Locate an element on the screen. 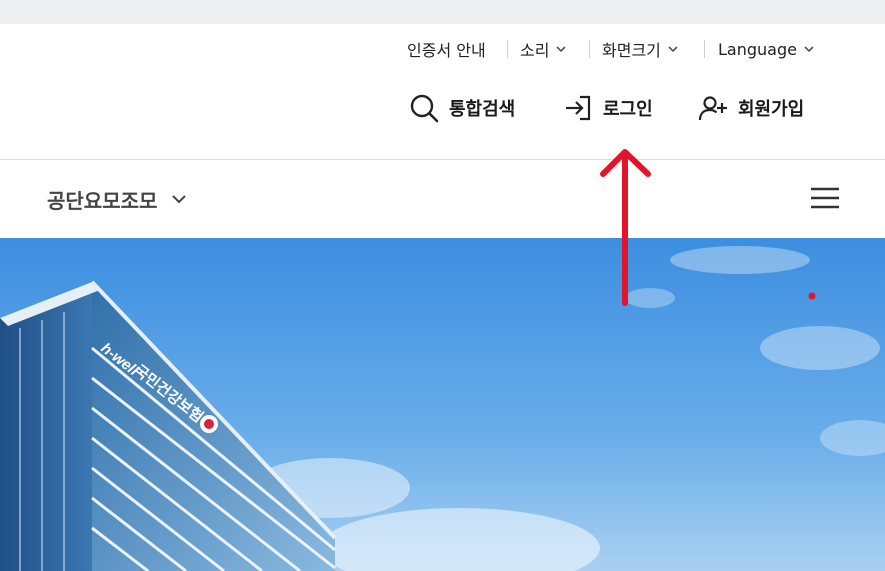  language-dropdown: Language is located at coordinates (766, 49).